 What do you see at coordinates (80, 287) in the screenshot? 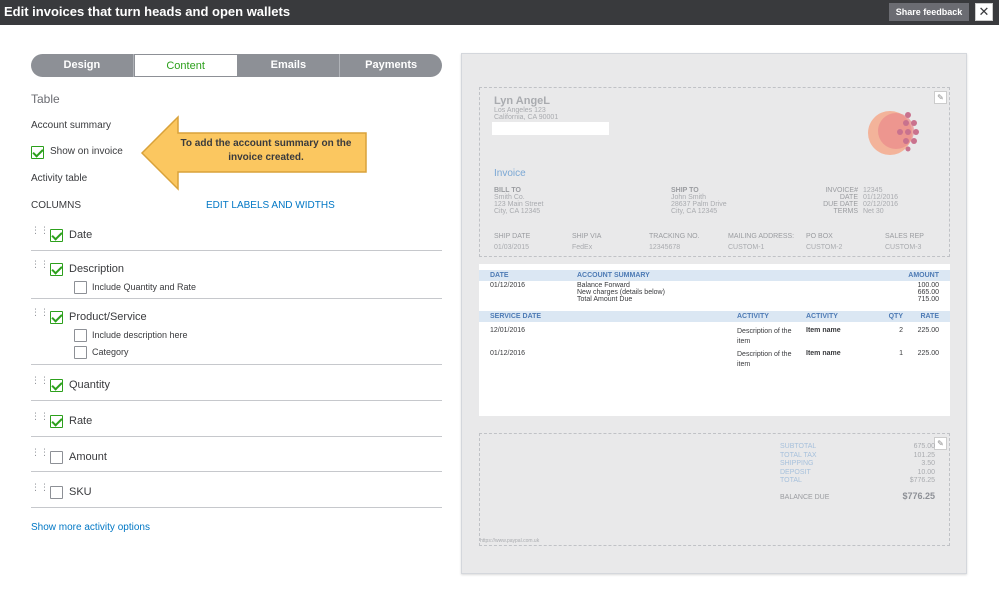
I see `include-qty-rate-checkbox` at bounding box center [80, 287].